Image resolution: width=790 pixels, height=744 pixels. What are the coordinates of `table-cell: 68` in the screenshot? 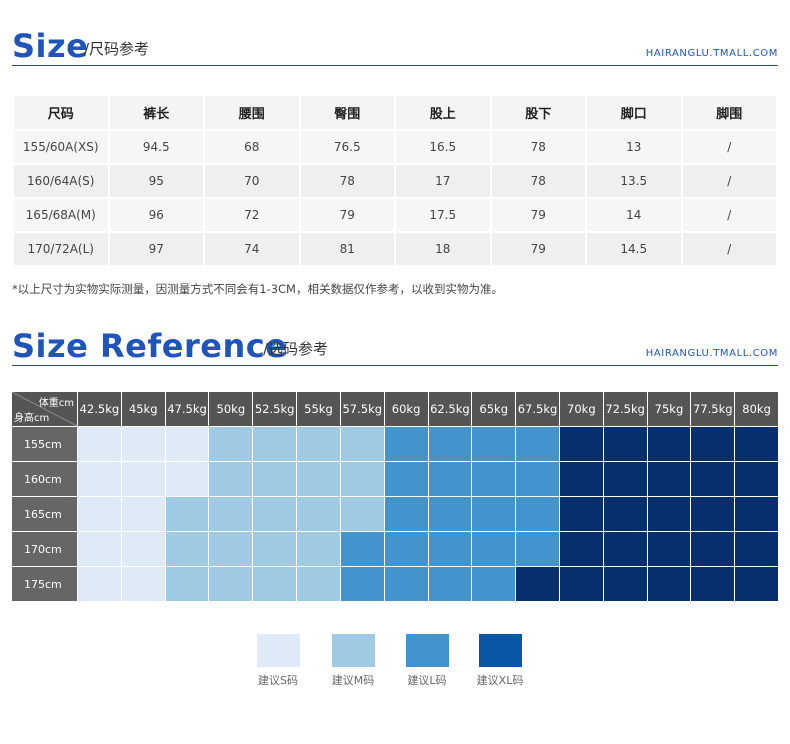 It's located at (252, 147).